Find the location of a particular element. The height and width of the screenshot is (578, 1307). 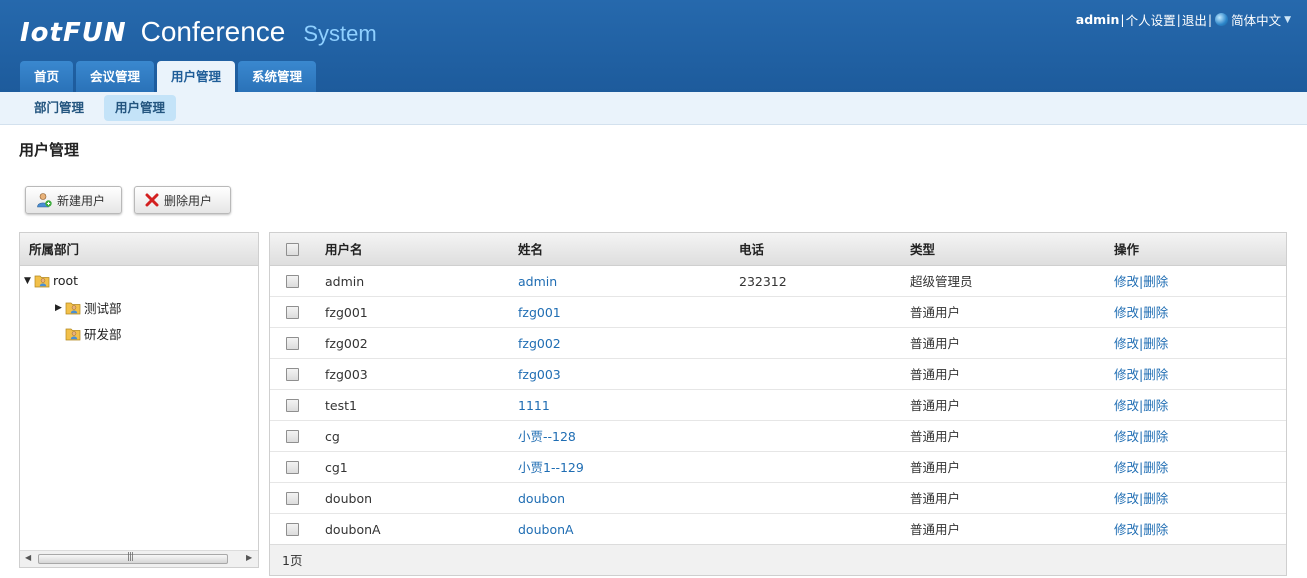

cell-phone: 232312 is located at coordinates (763, 281).